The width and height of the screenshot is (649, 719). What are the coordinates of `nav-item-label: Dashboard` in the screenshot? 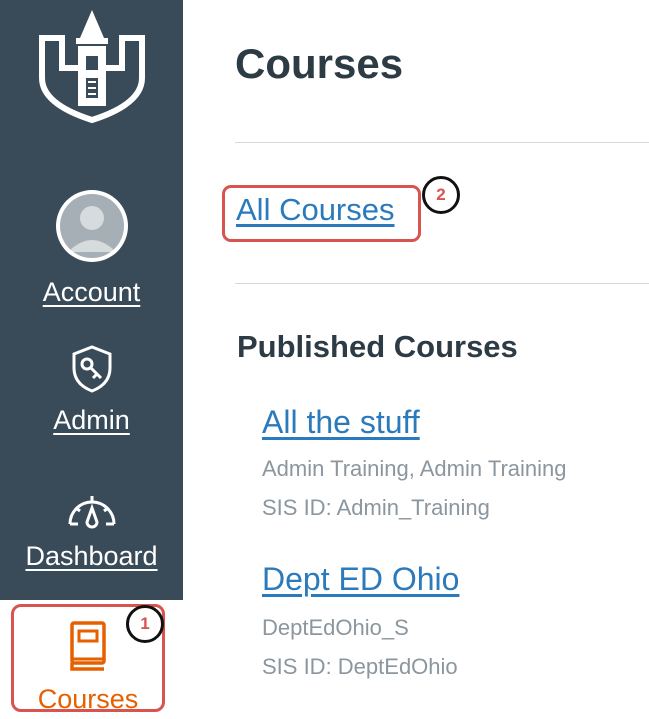 It's located at (91, 556).